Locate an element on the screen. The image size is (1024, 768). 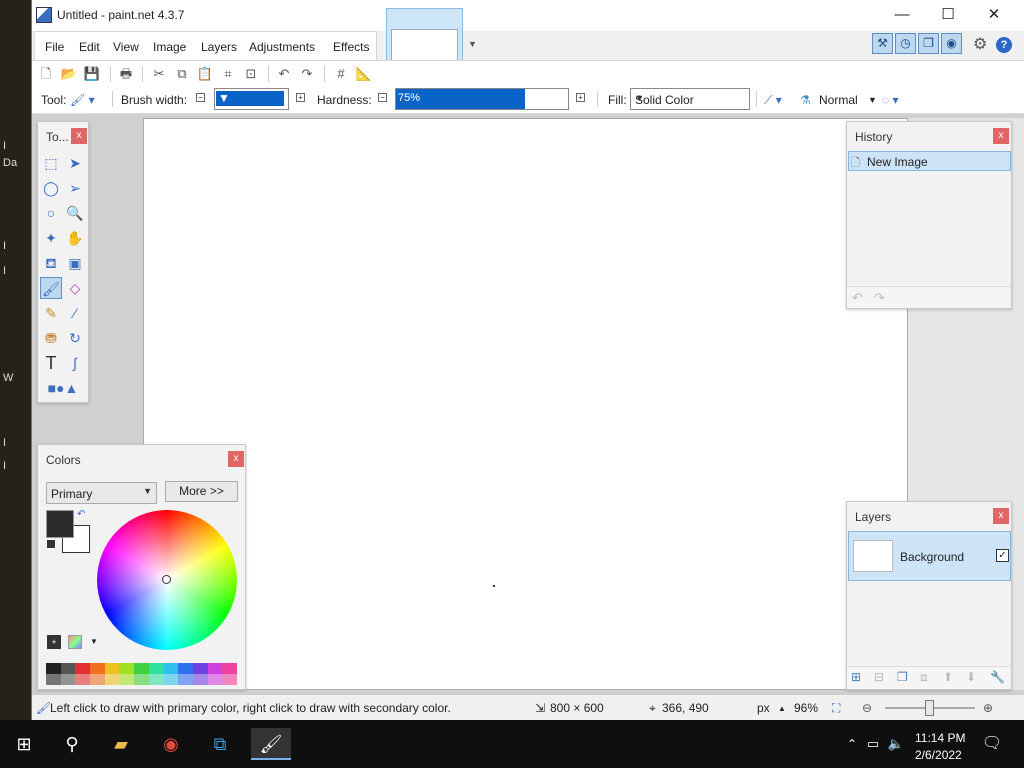
color-mode-combo: Primary ▼ is located at coordinates (101, 493).